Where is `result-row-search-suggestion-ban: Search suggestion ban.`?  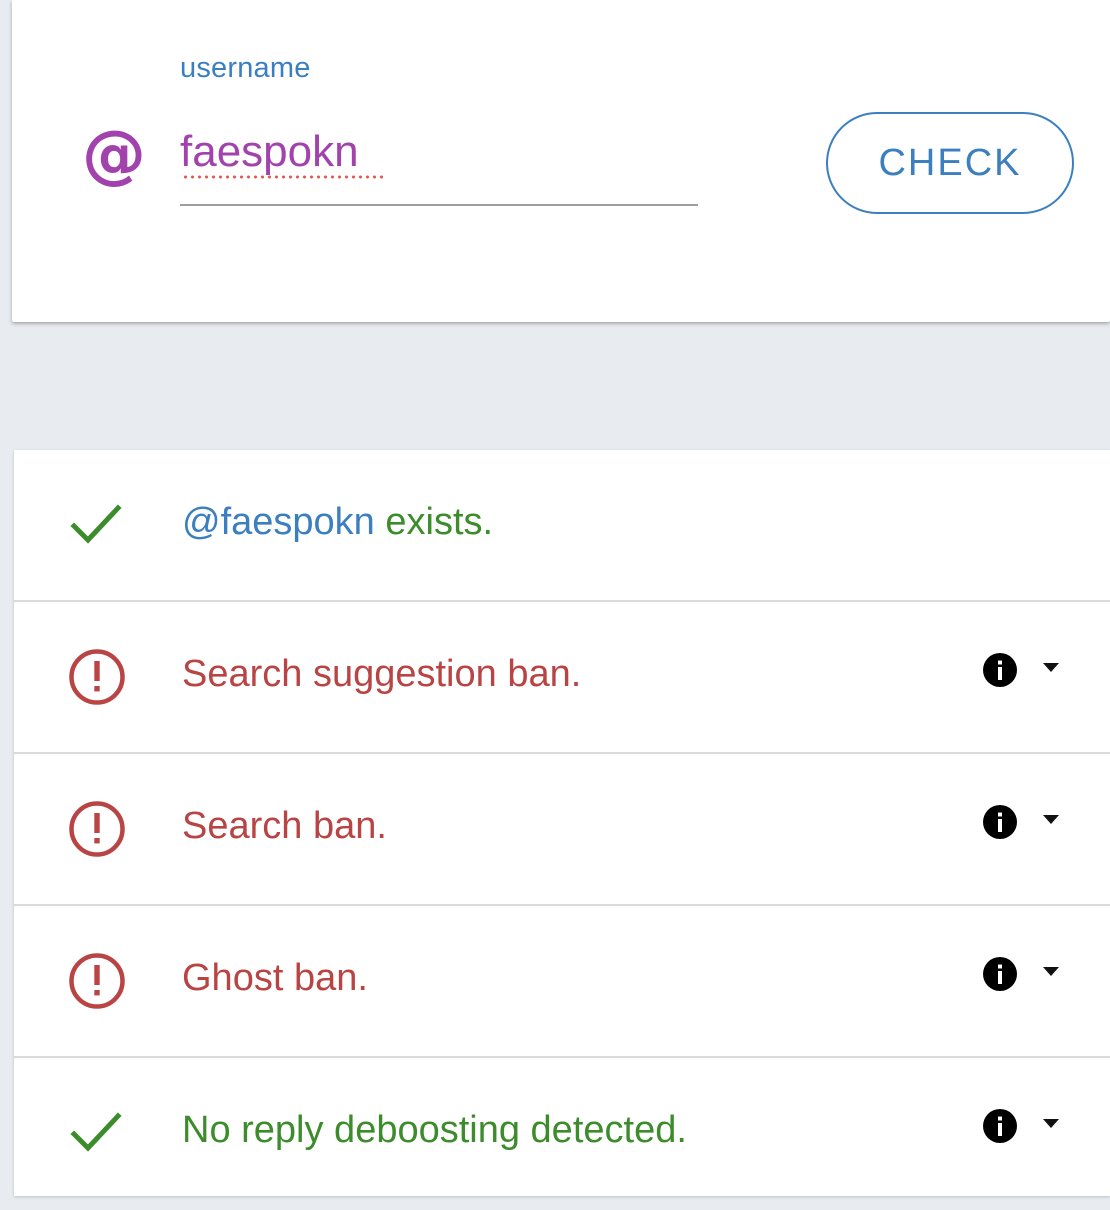
result-row-search-suggestion-ban: Search suggestion ban. is located at coordinates (562, 678).